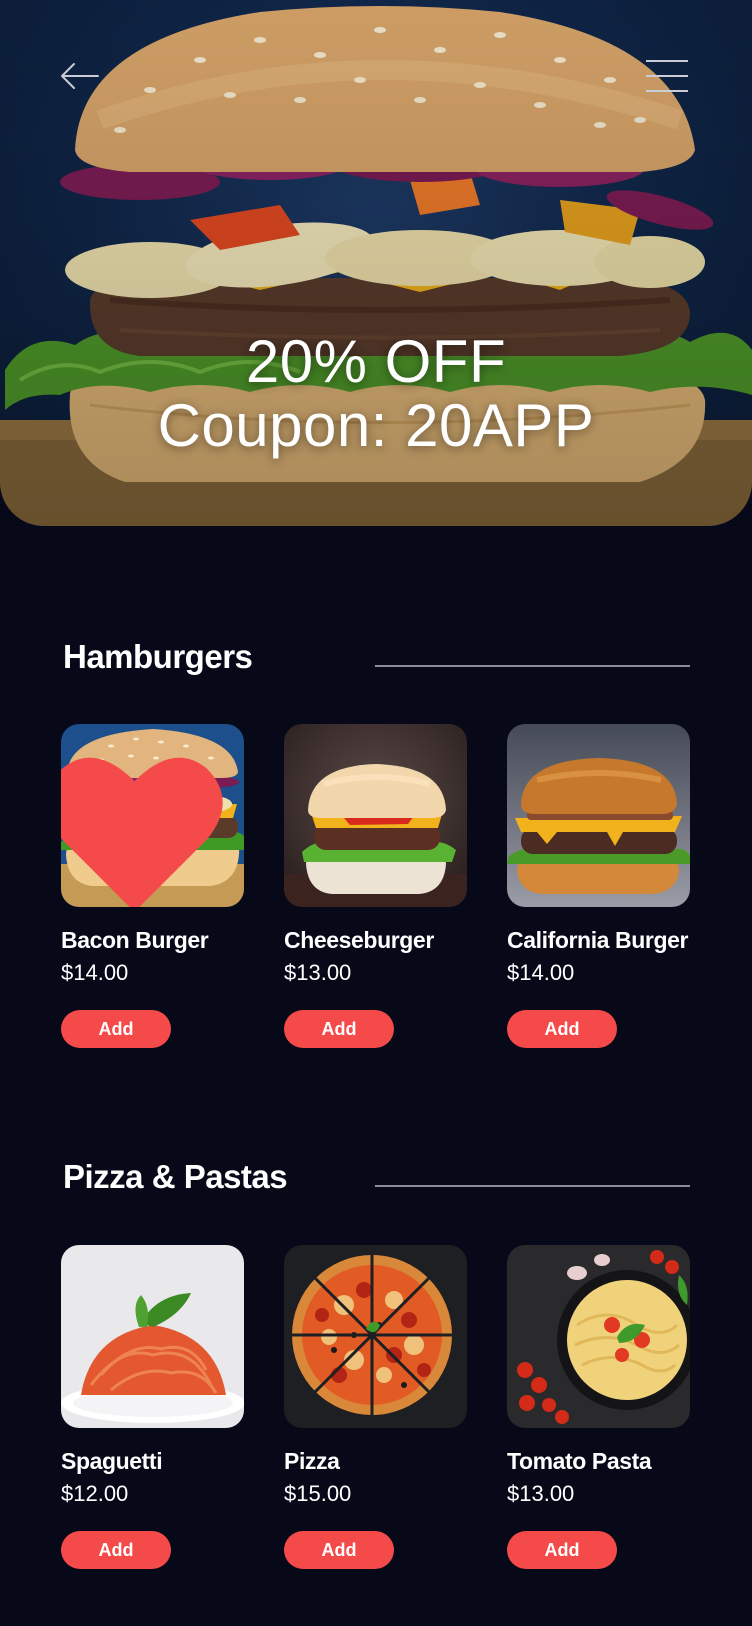 The height and width of the screenshot is (1626, 752). Describe the element at coordinates (318, 1493) in the screenshot. I see `item-price: $15.00` at that location.